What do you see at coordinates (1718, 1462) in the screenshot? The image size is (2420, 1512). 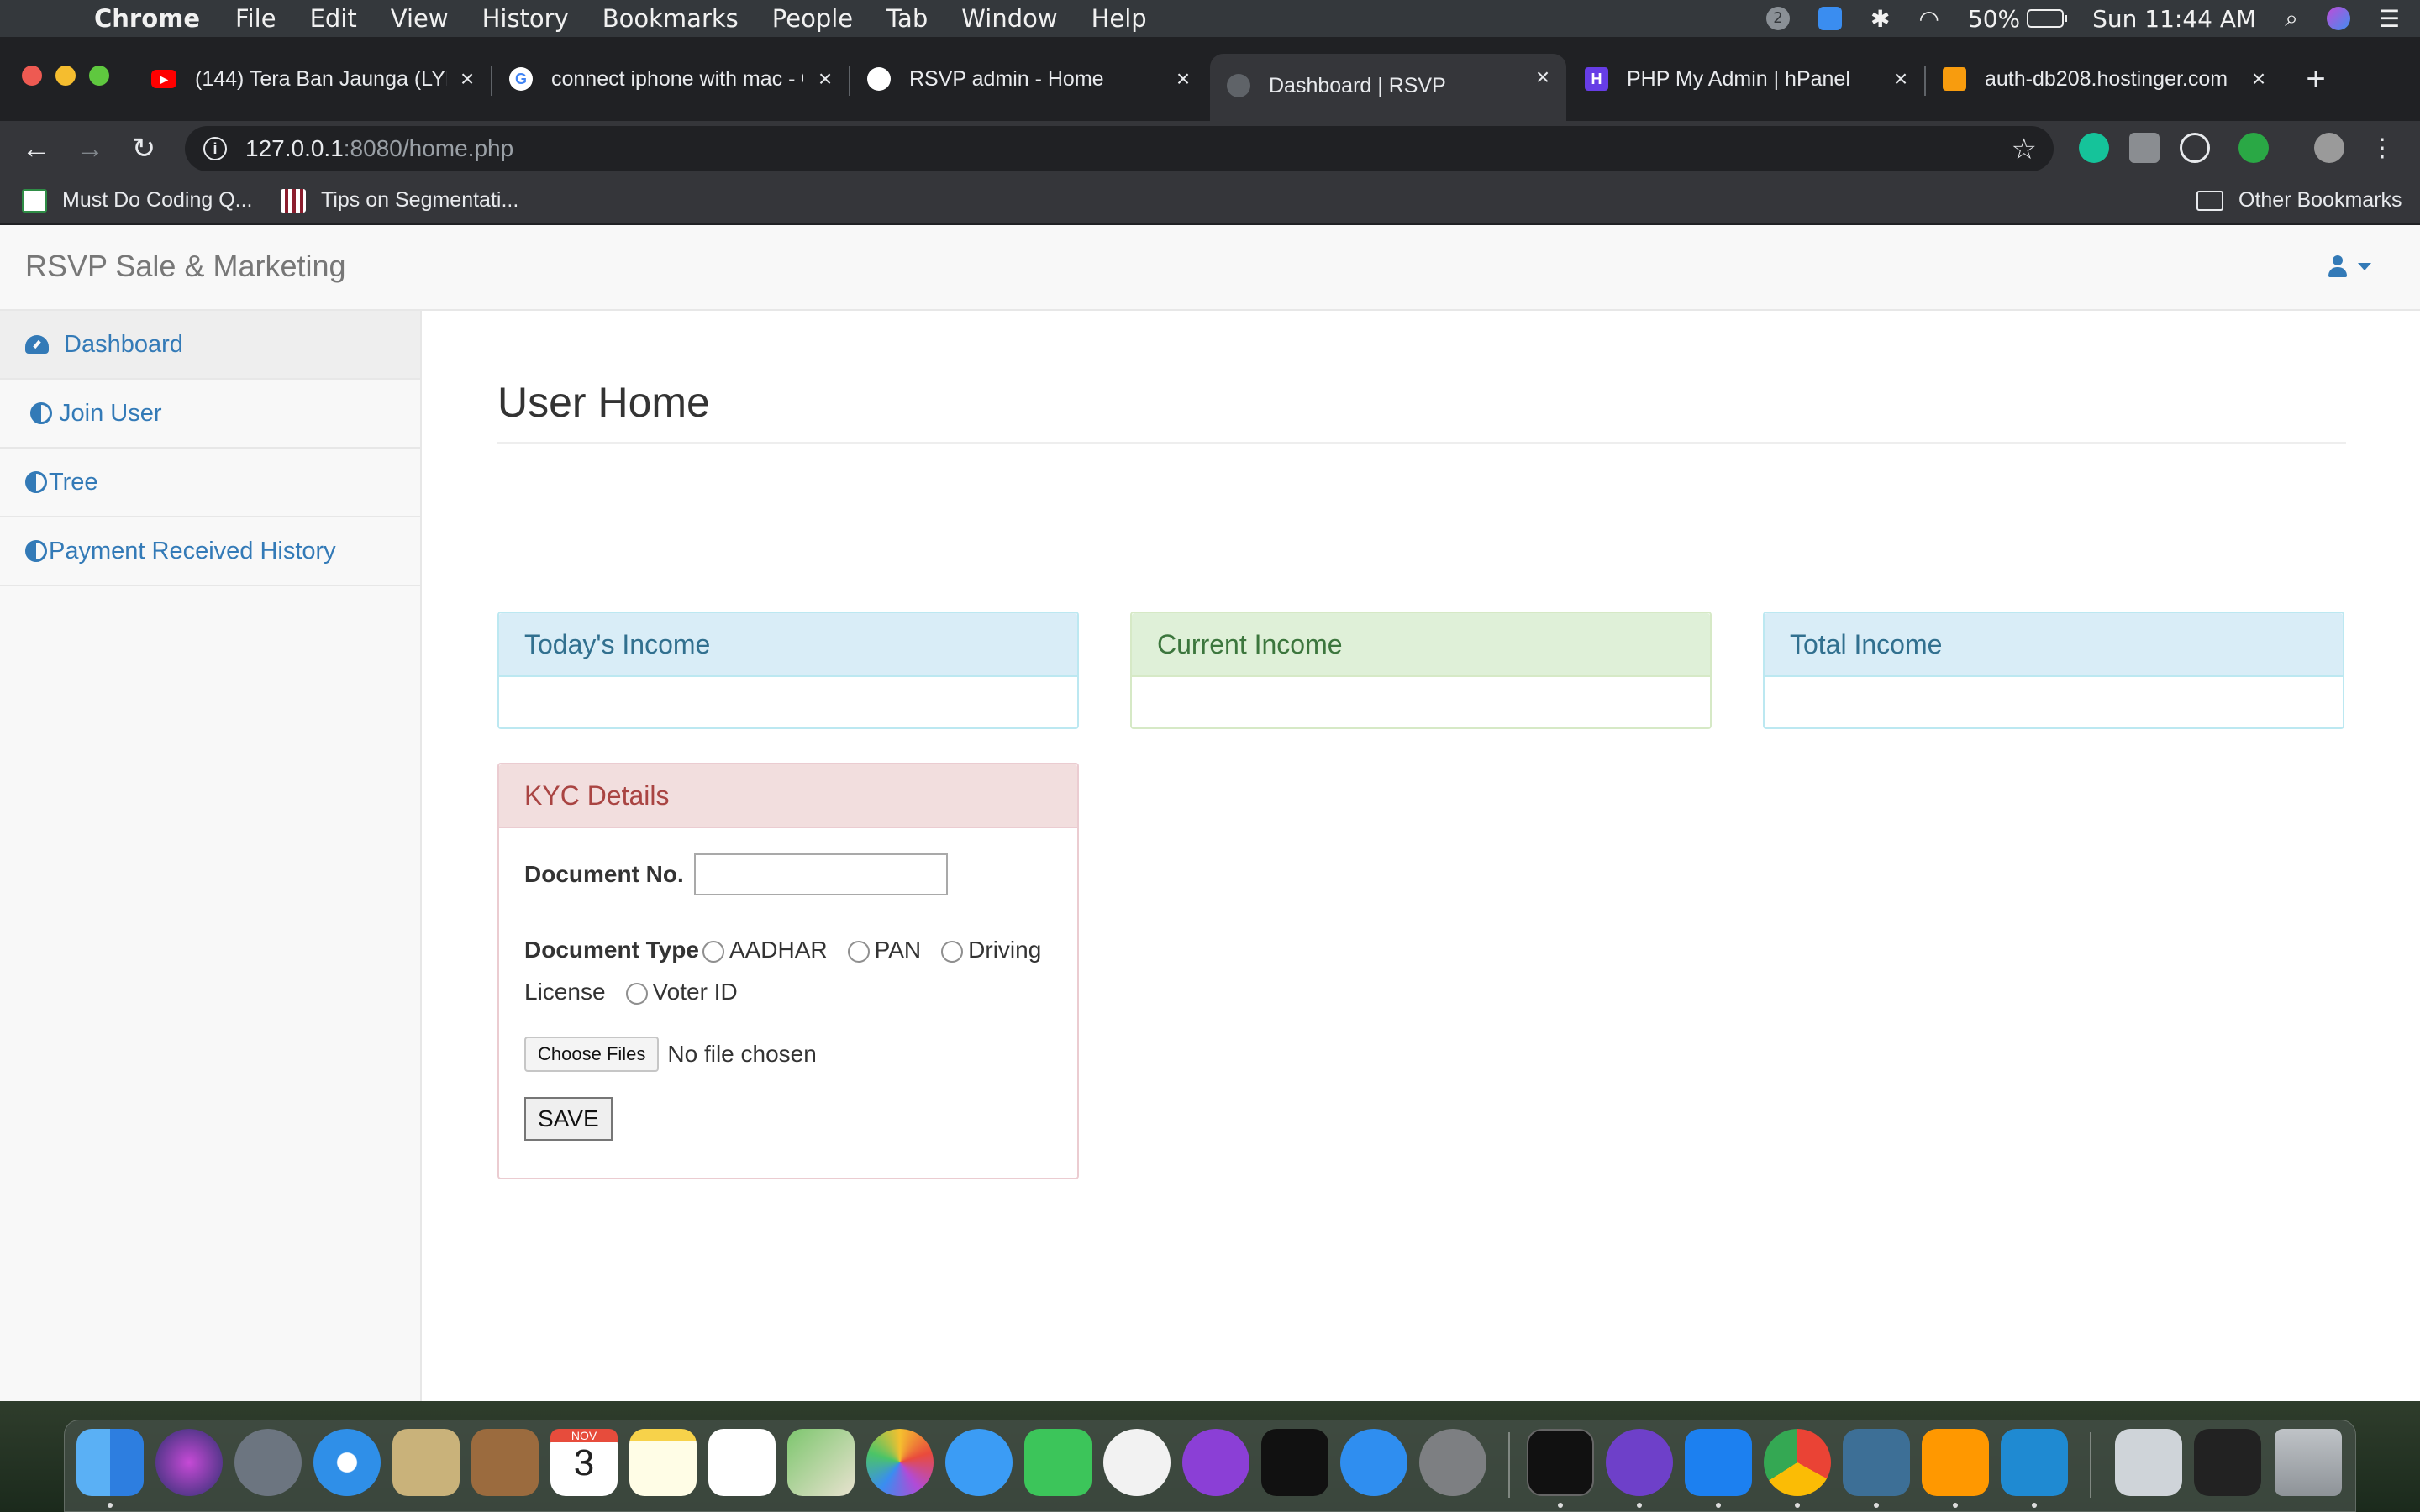 I see `teamviewer-icon` at bounding box center [1718, 1462].